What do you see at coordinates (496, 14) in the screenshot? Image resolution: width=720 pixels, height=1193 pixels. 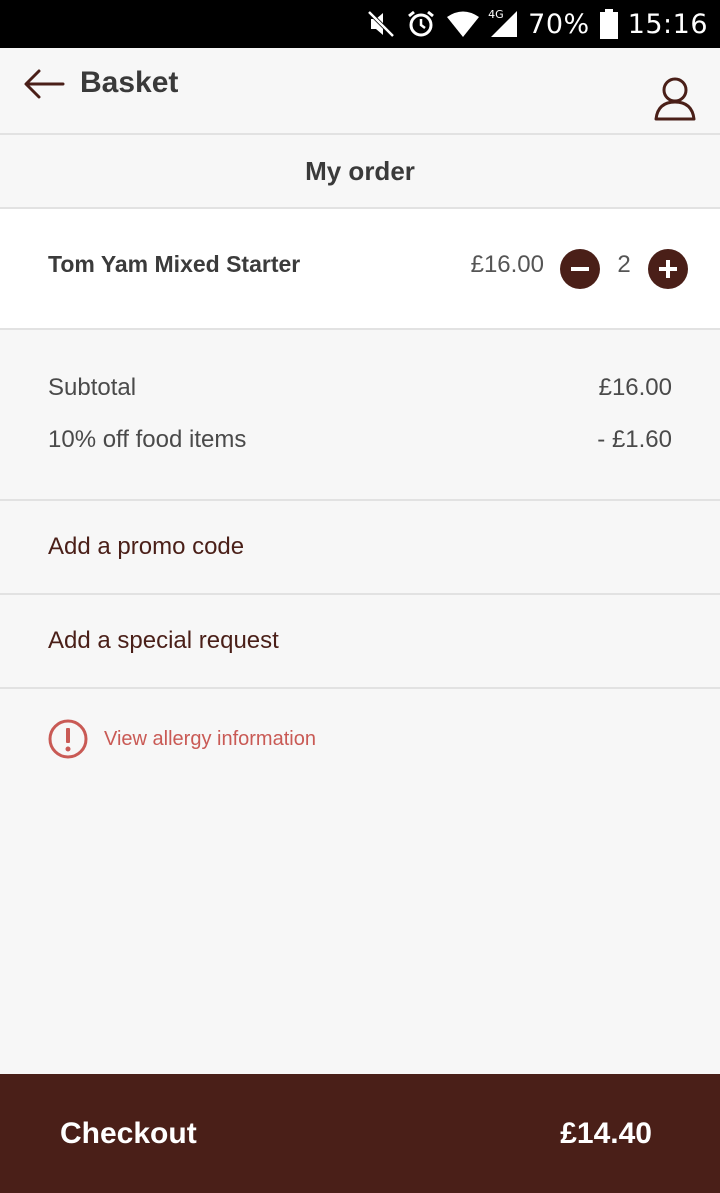 I see `network-type: 4G` at bounding box center [496, 14].